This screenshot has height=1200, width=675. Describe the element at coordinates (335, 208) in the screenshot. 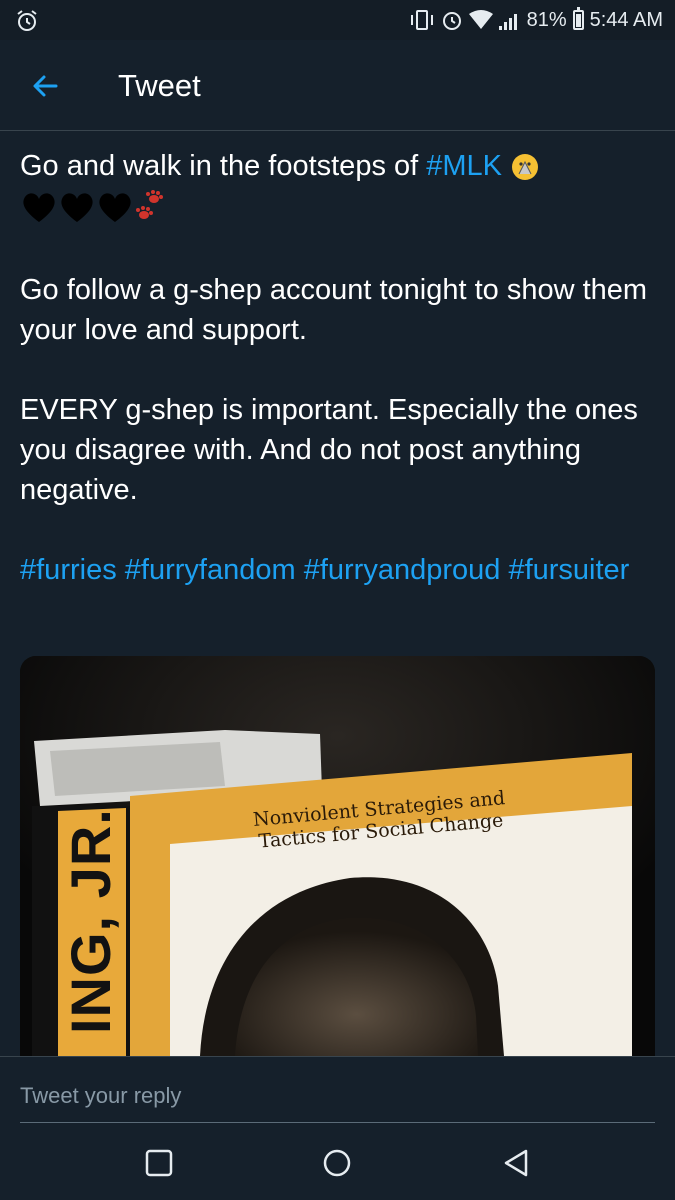

I see `tweet-emoji-line` at that location.